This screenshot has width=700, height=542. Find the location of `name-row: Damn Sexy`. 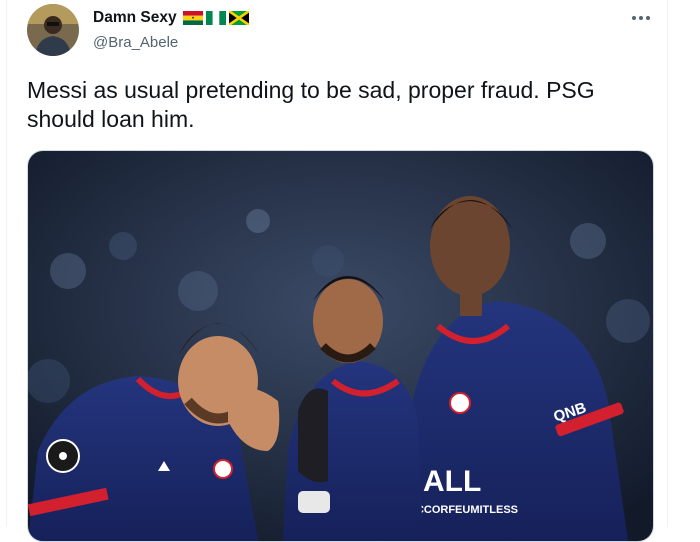

name-row: Damn Sexy is located at coordinates (171, 18).